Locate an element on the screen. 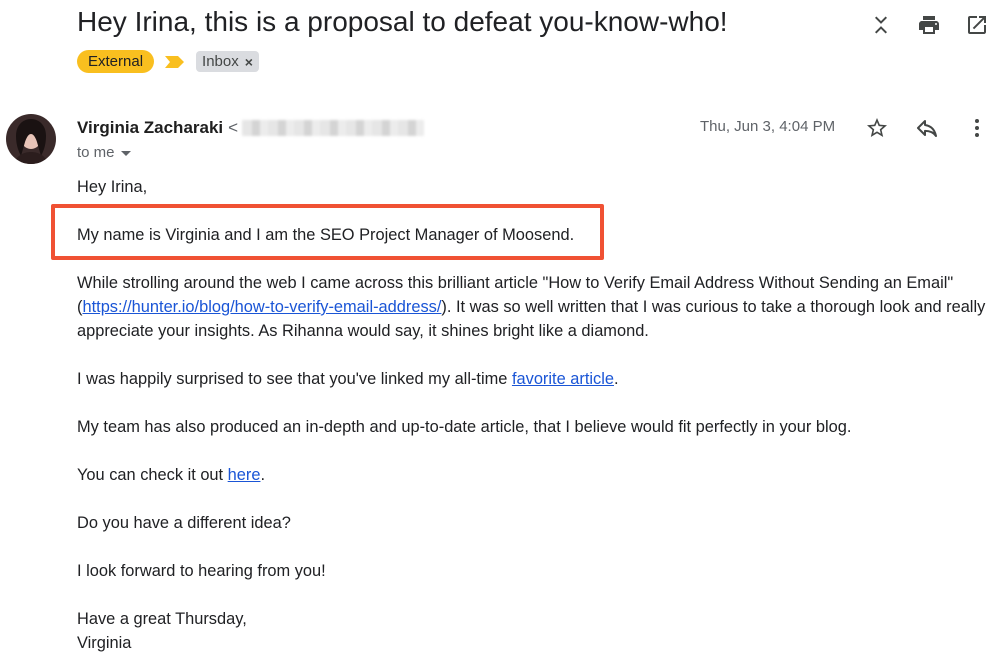  sender-email-redacted is located at coordinates (333, 128).